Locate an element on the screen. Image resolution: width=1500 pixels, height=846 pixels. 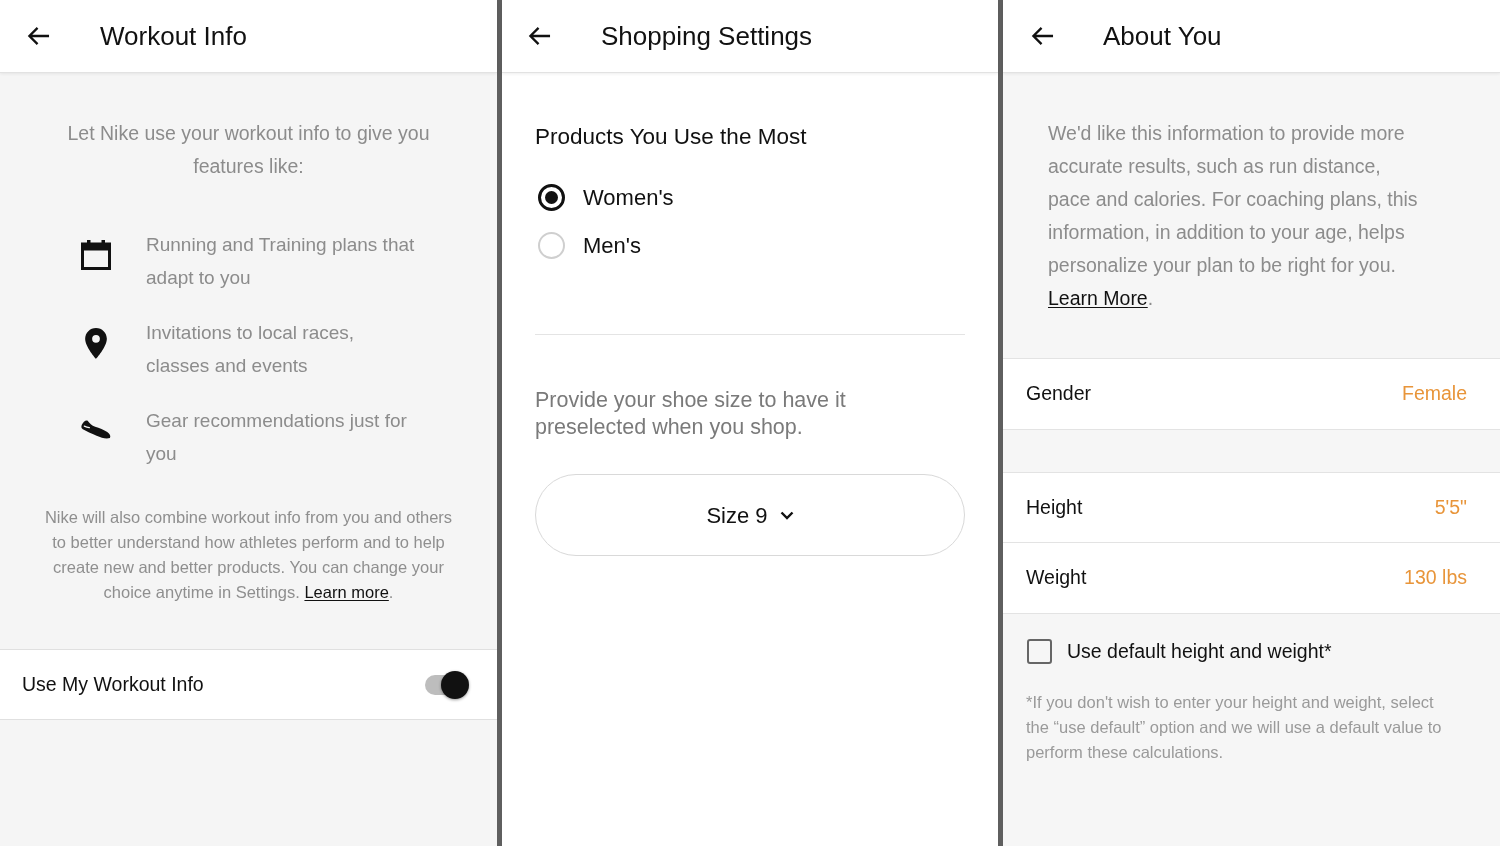
learn-more-link: Learn more is located at coordinates (346, 592).